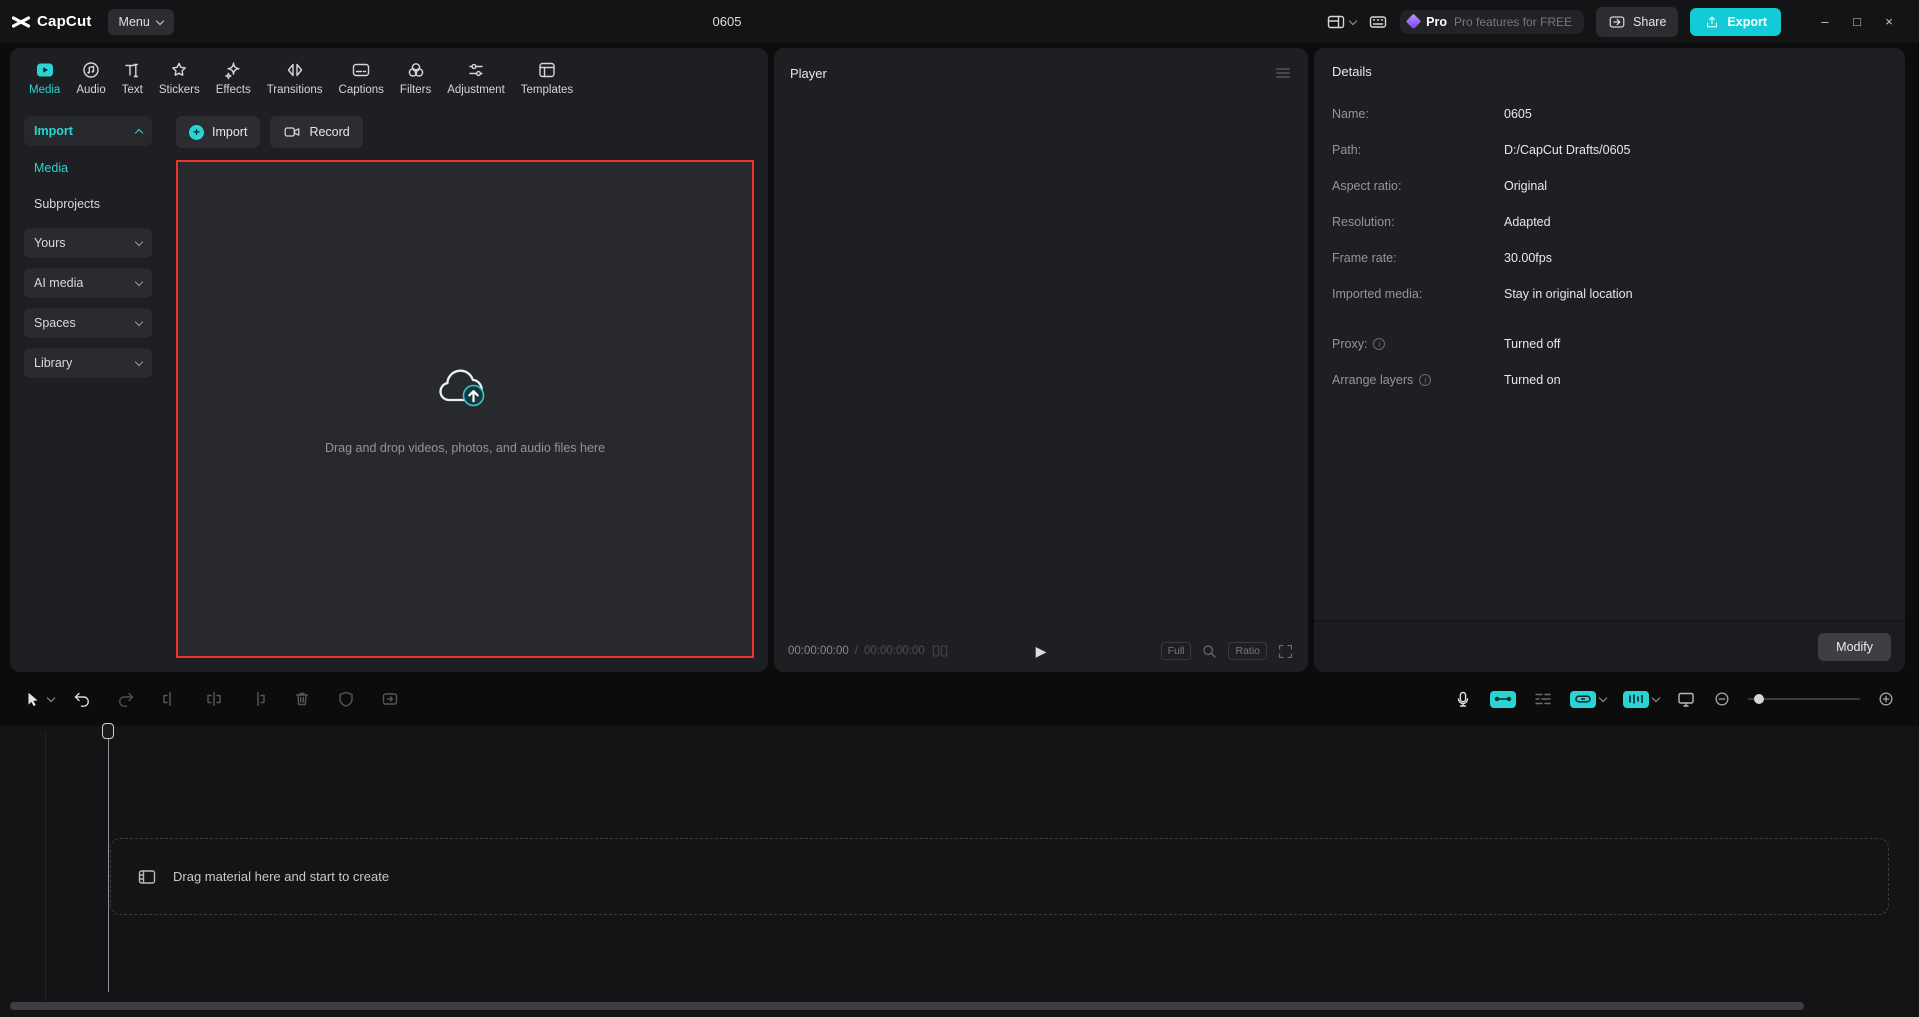 The height and width of the screenshot is (1017, 1919). I want to click on menu-button: Menu, so click(140, 21).